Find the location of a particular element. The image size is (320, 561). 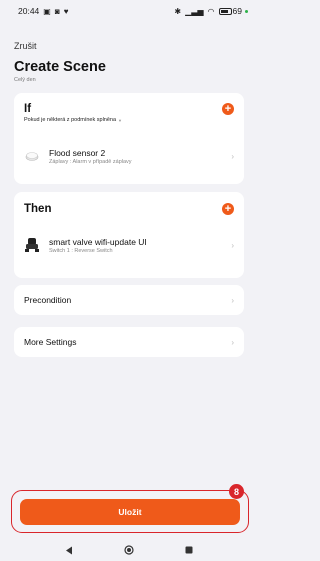

navigation-bar is located at coordinates (129, 550).